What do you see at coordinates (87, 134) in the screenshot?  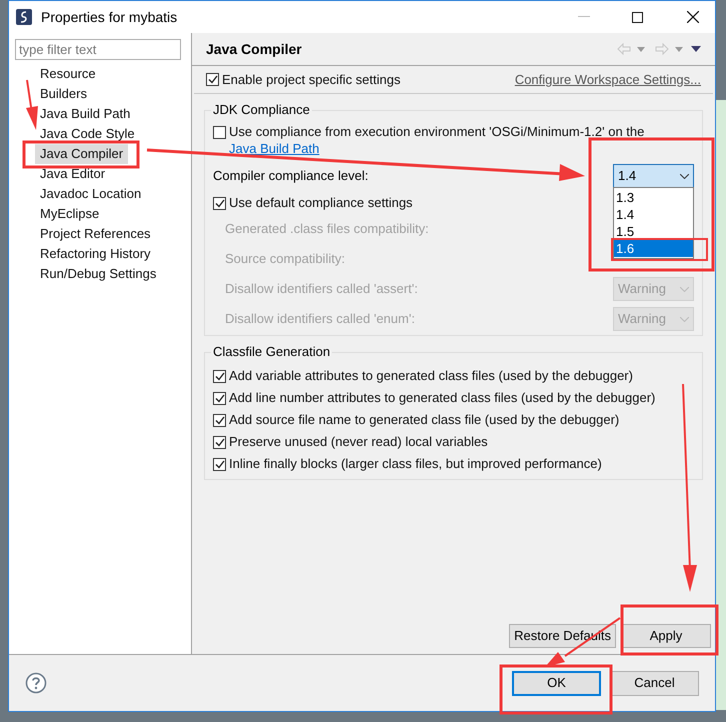 I see `sidebar-item: Java Code Style` at bounding box center [87, 134].